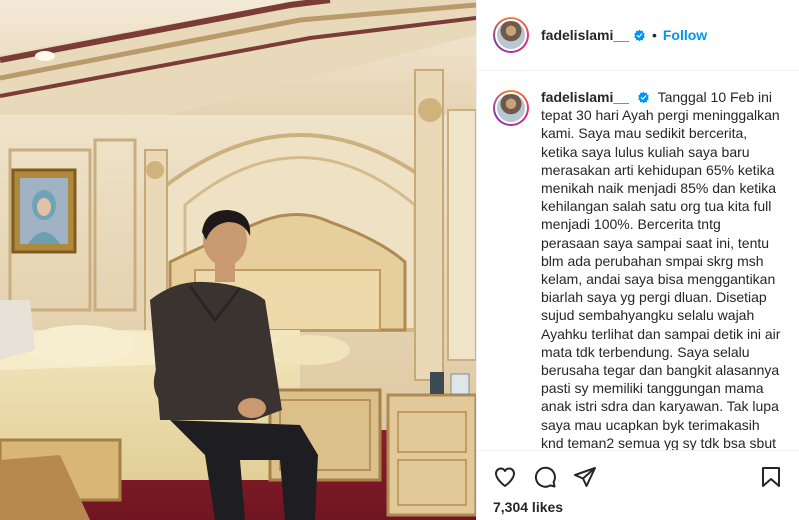  Describe the element at coordinates (505, 477) in the screenshot. I see `heart-icon` at that location.